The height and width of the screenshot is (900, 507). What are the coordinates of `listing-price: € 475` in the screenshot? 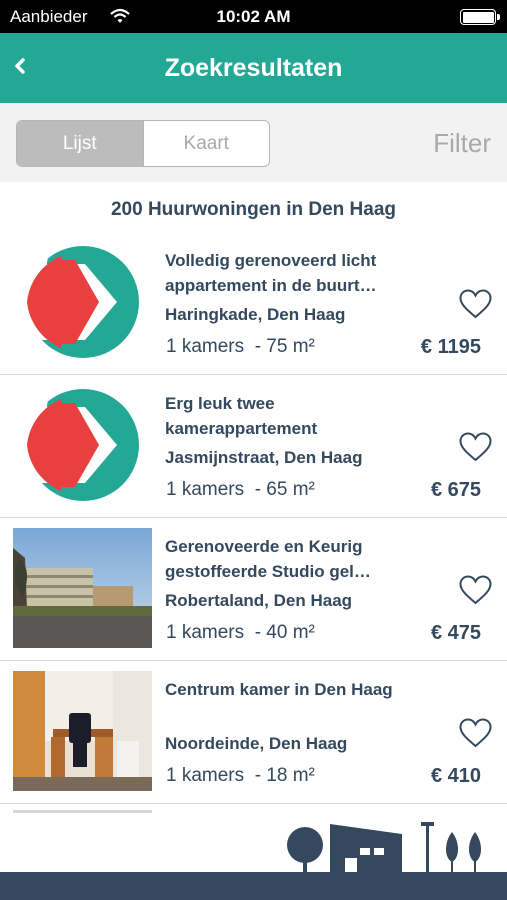 It's located at (455, 633).